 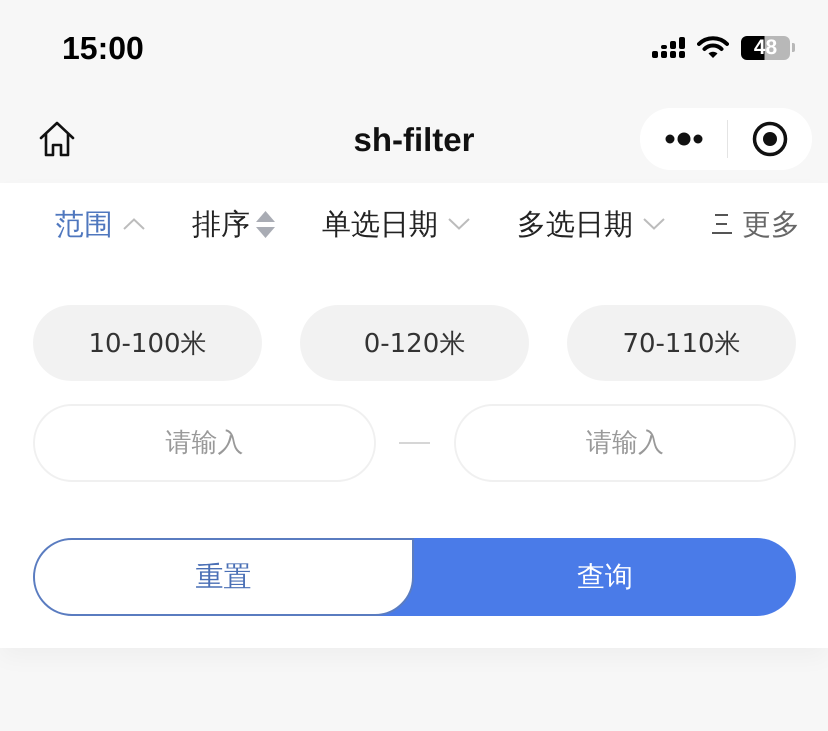 I want to click on status-time: 15:00, so click(x=103, y=48).